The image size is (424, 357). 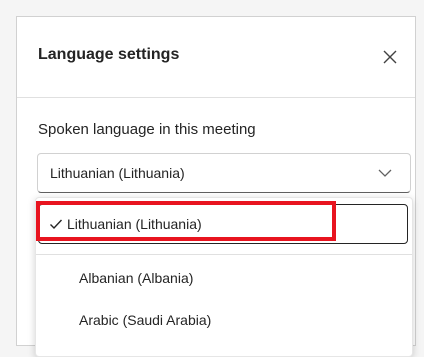 What do you see at coordinates (136, 278) in the screenshot?
I see `option-label: Albanian (Albania)` at bounding box center [136, 278].